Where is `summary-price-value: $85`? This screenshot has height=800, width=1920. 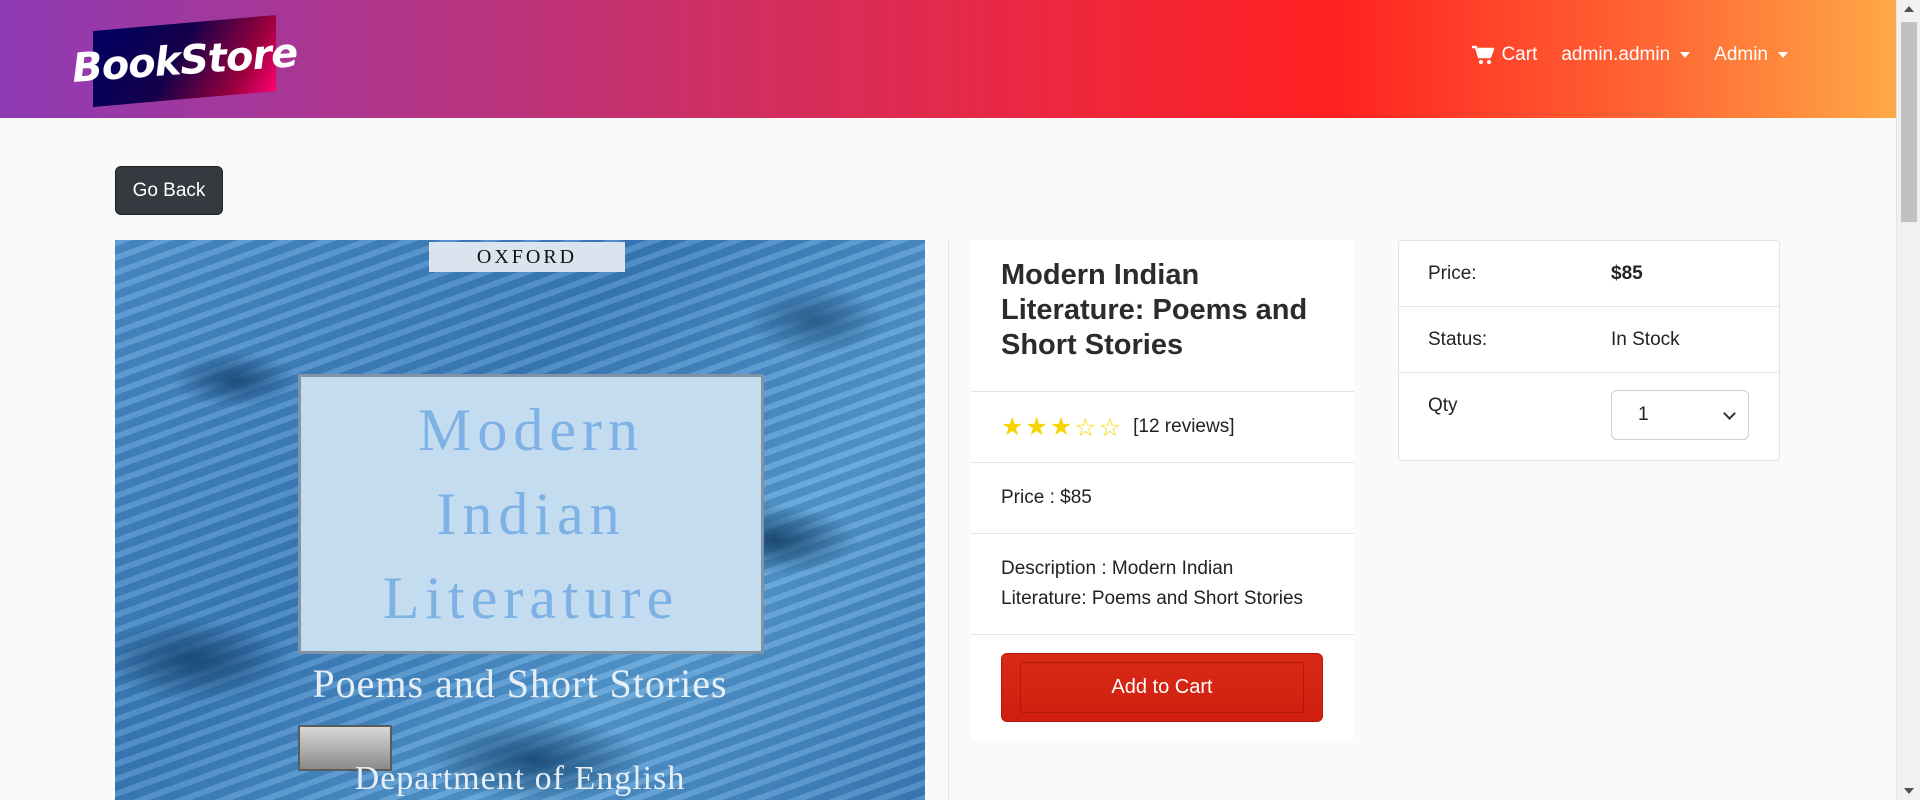 summary-price-value: $85 is located at coordinates (1627, 273).